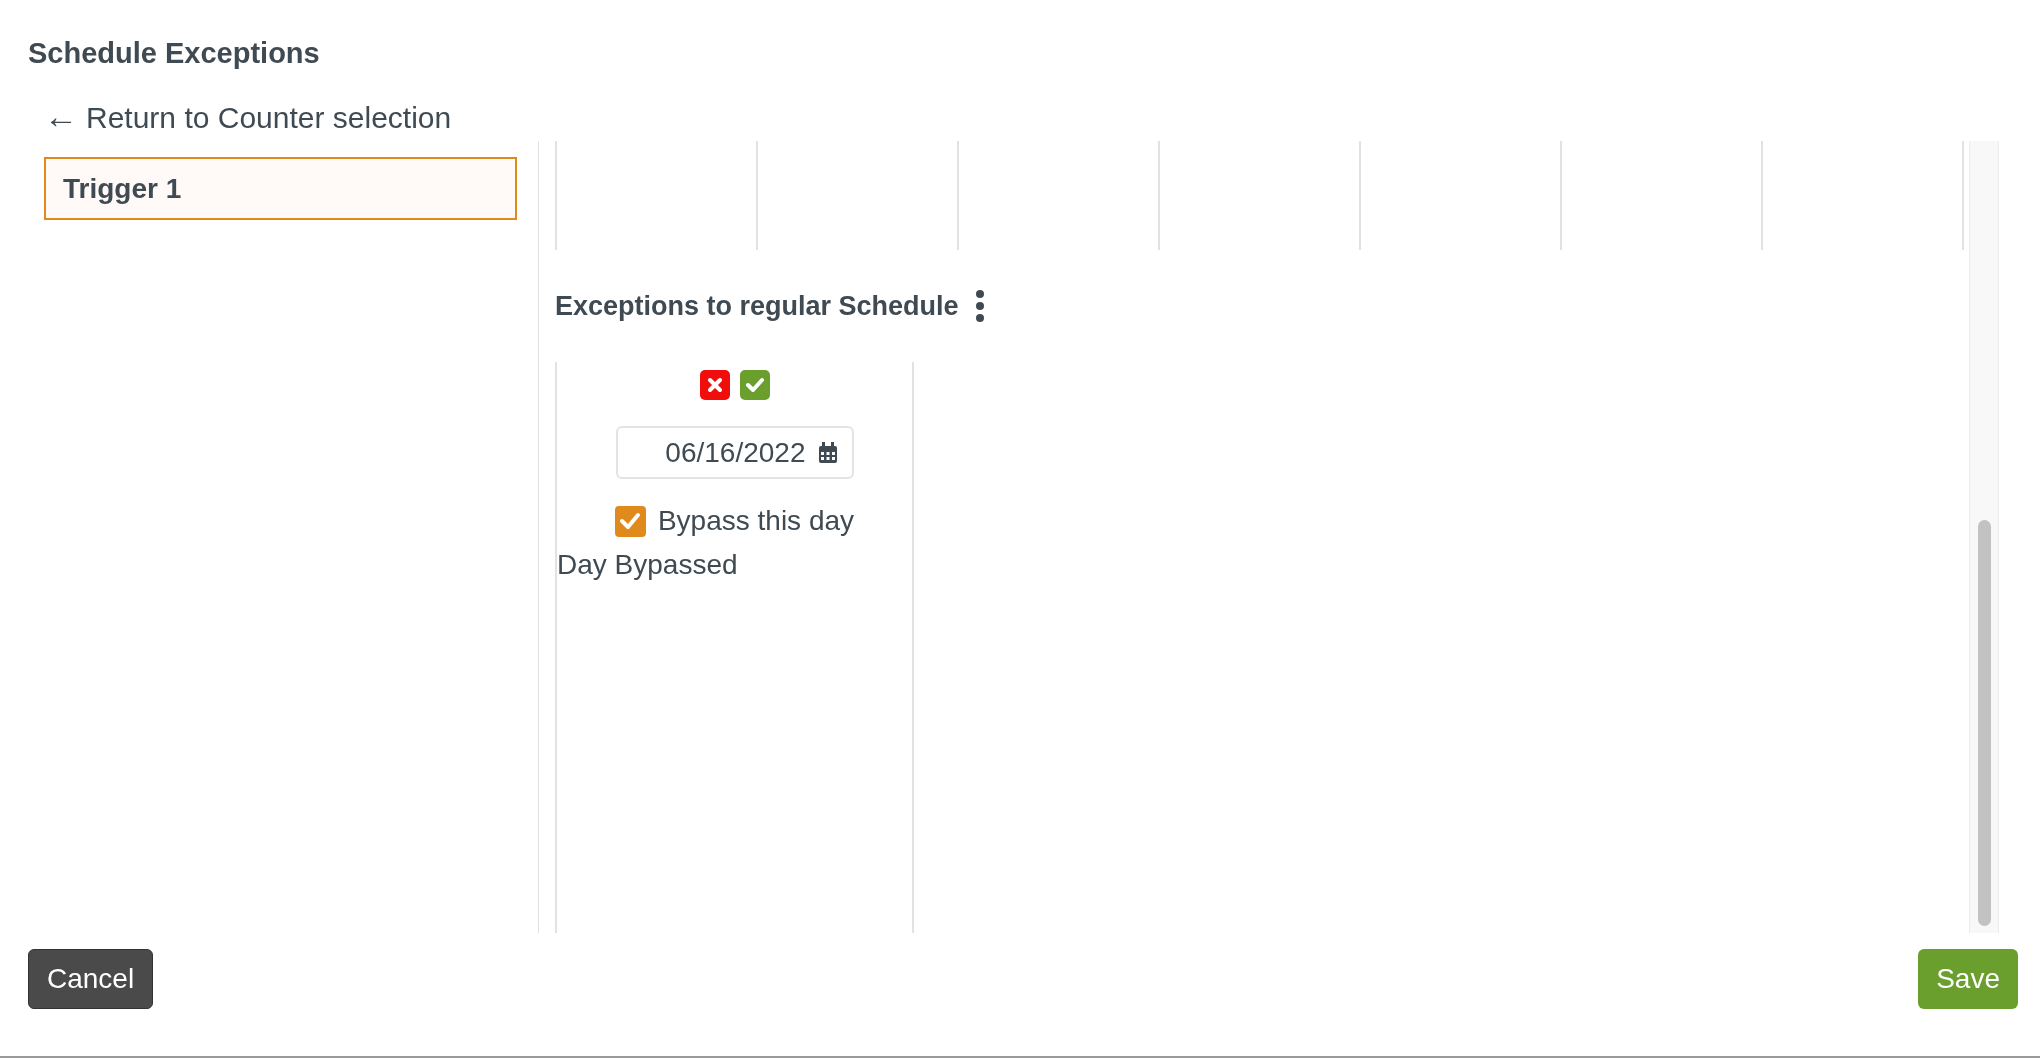 The image size is (2040, 1058). Describe the element at coordinates (757, 306) in the screenshot. I see `section-heading: Exceptions to regular Schedule` at that location.